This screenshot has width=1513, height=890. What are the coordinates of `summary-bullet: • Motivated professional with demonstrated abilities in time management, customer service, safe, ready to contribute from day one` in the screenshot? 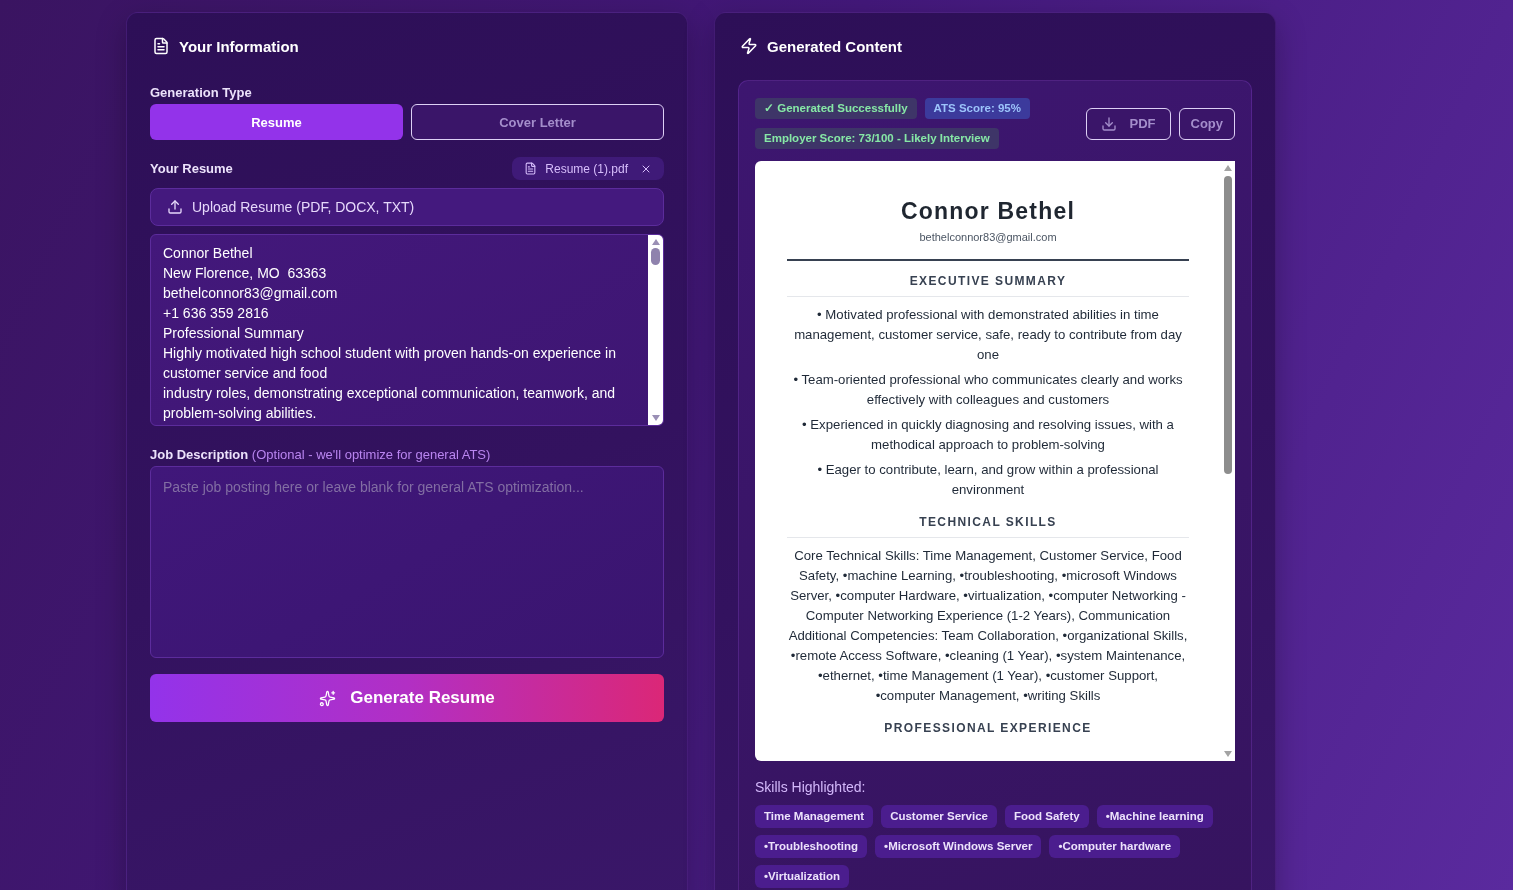 It's located at (988, 335).